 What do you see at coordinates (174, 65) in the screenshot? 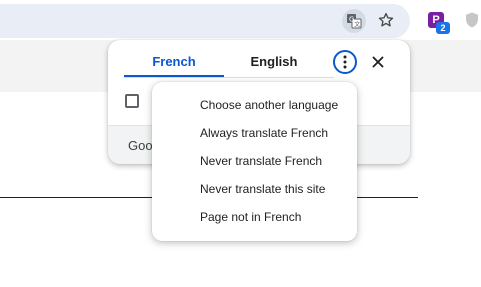
I see `tab-french: French` at bounding box center [174, 65].